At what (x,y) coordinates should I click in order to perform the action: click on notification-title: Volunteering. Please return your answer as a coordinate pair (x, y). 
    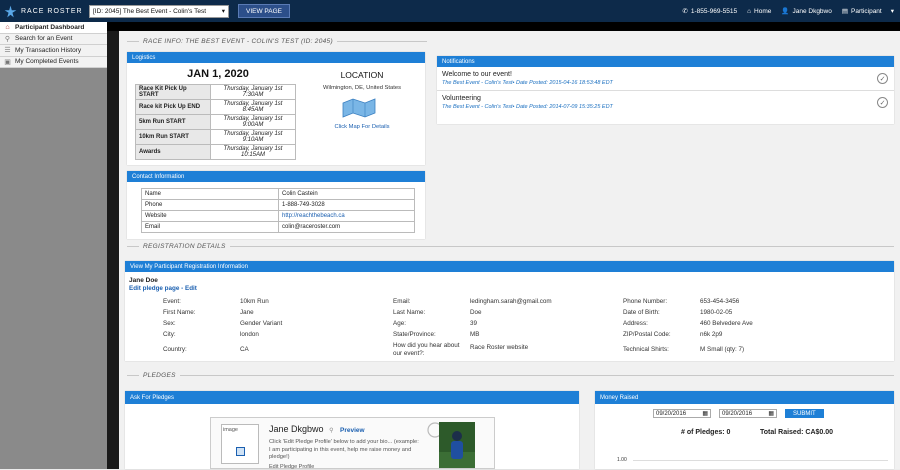
    Looking at the image, I should click on (461, 98).